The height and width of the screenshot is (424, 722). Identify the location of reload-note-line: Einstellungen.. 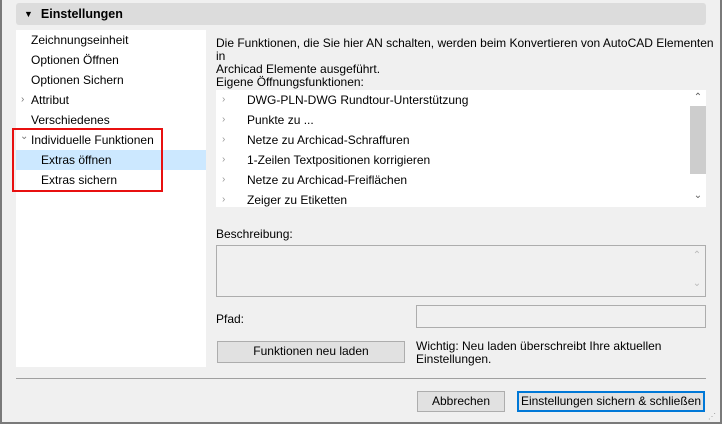
(454, 359).